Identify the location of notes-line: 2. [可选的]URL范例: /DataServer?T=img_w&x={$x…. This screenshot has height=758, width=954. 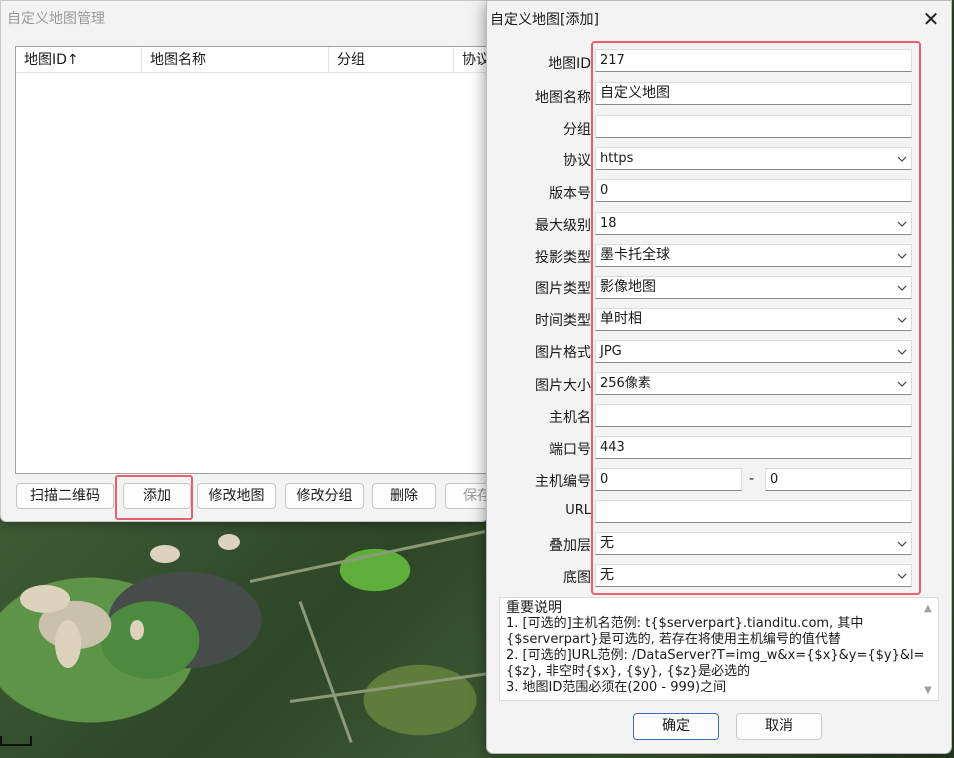
(715, 655).